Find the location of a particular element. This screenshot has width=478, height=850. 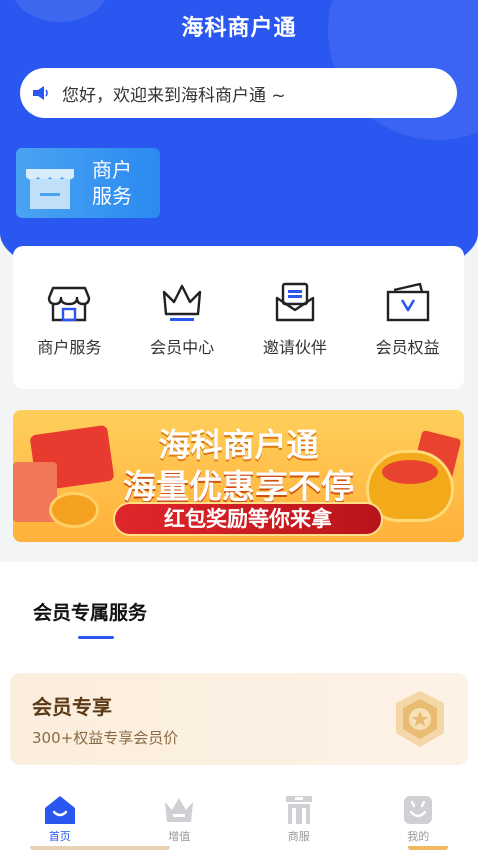

tab-label: 首页 is located at coordinates (59, 836).